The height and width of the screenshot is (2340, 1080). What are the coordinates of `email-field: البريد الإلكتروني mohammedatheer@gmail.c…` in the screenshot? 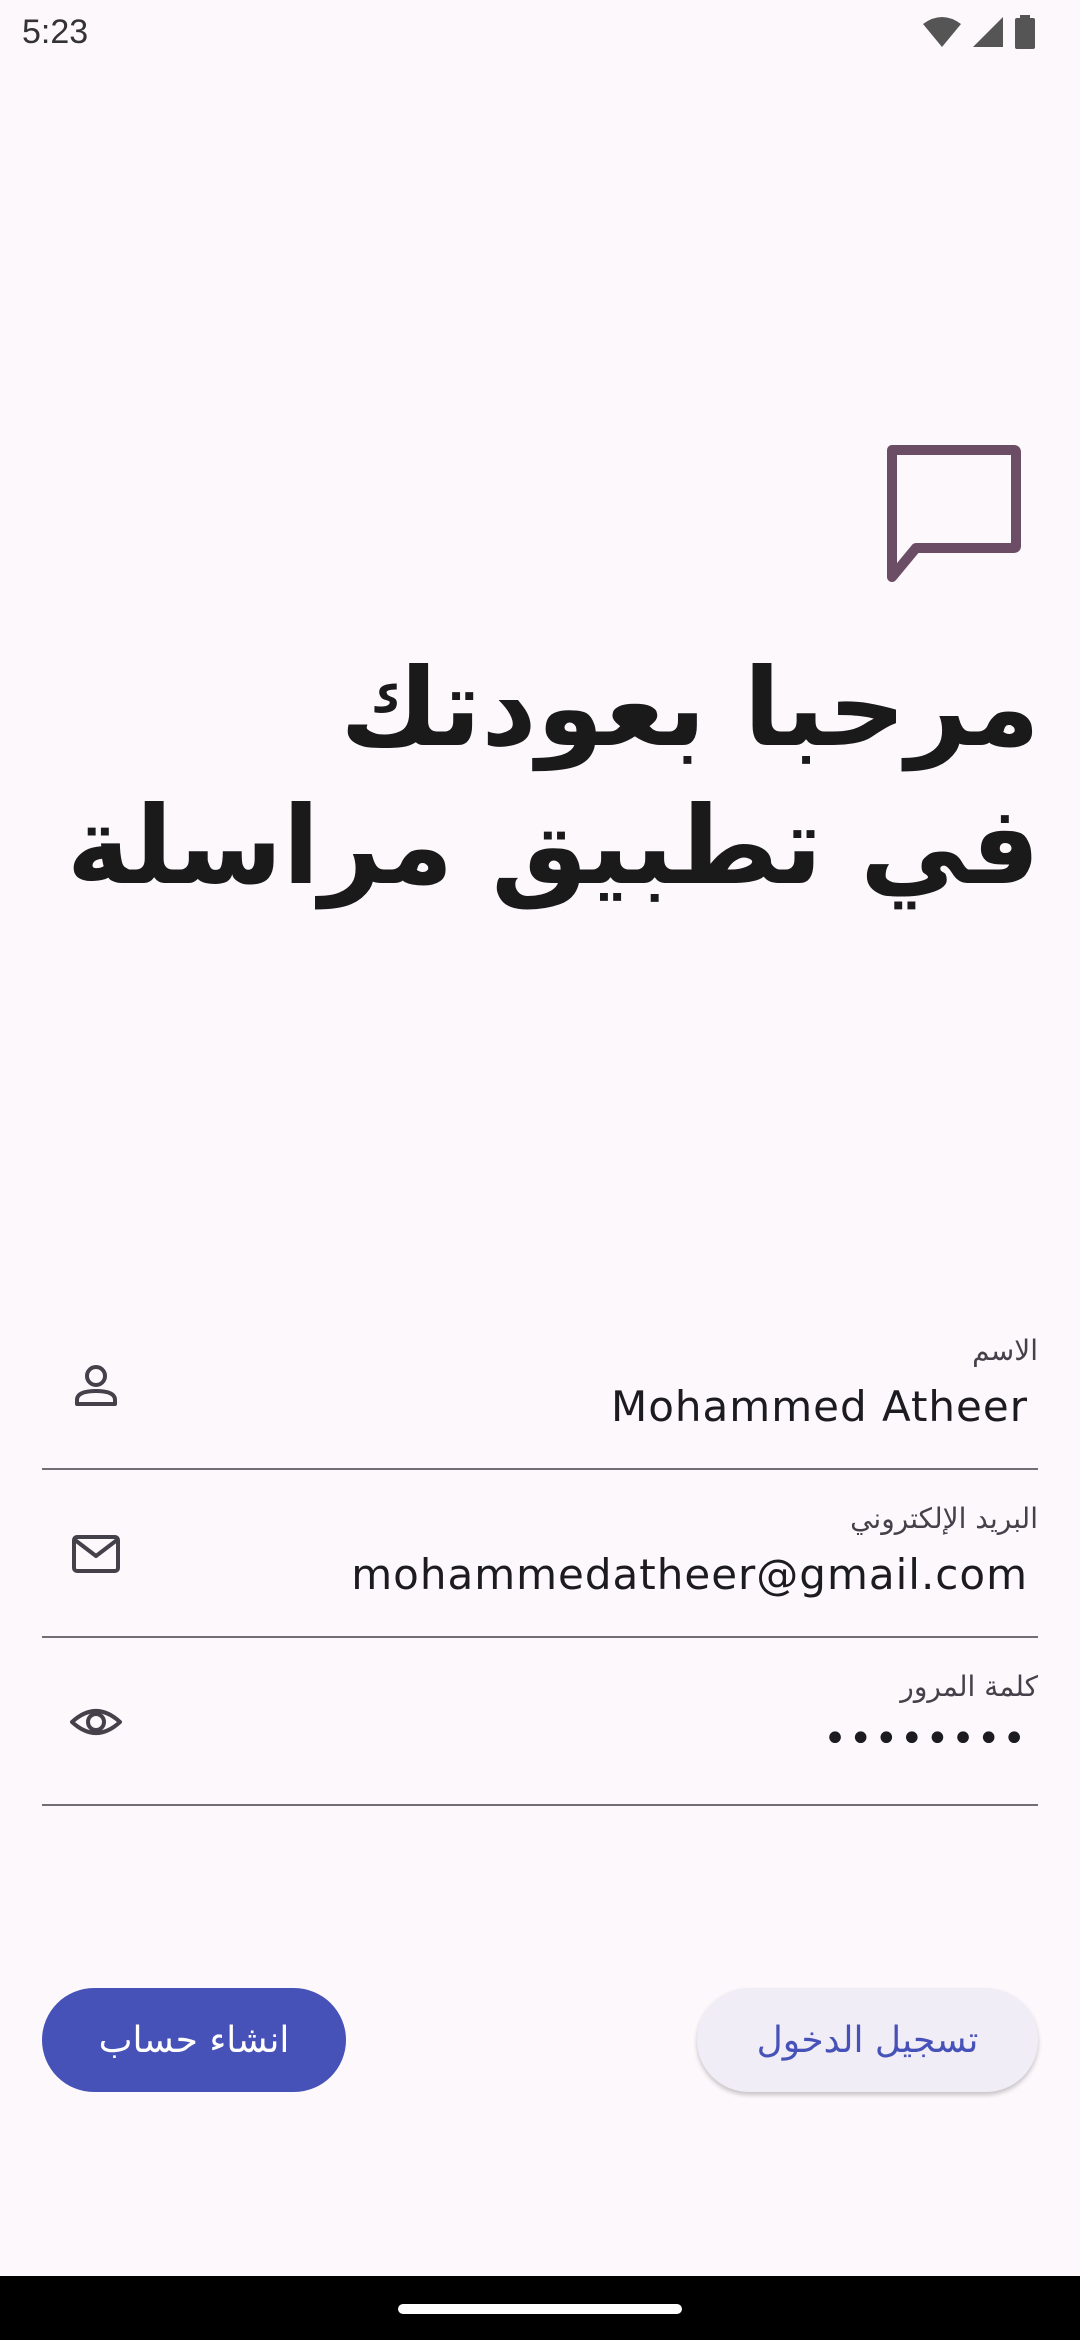 It's located at (540, 1554).